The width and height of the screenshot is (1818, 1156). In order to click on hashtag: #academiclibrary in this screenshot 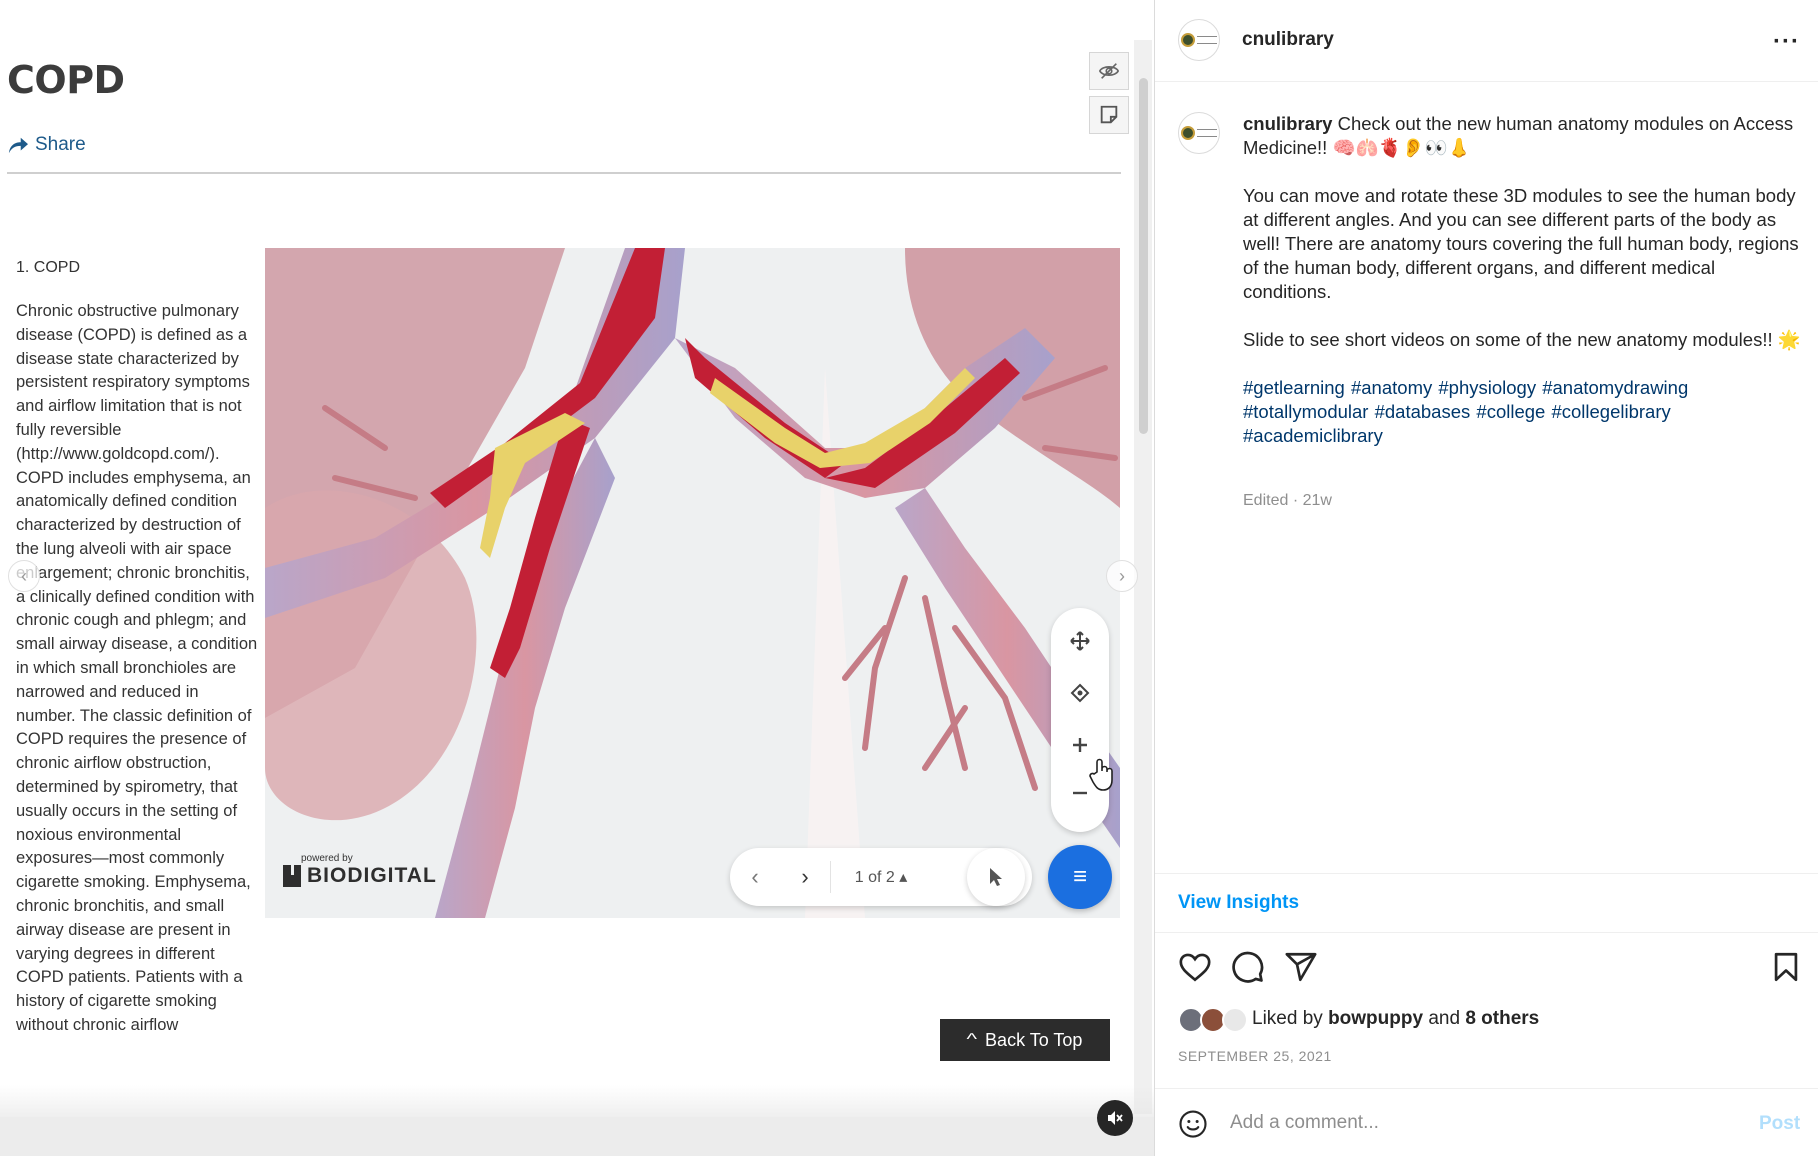, I will do `click(1313, 435)`.